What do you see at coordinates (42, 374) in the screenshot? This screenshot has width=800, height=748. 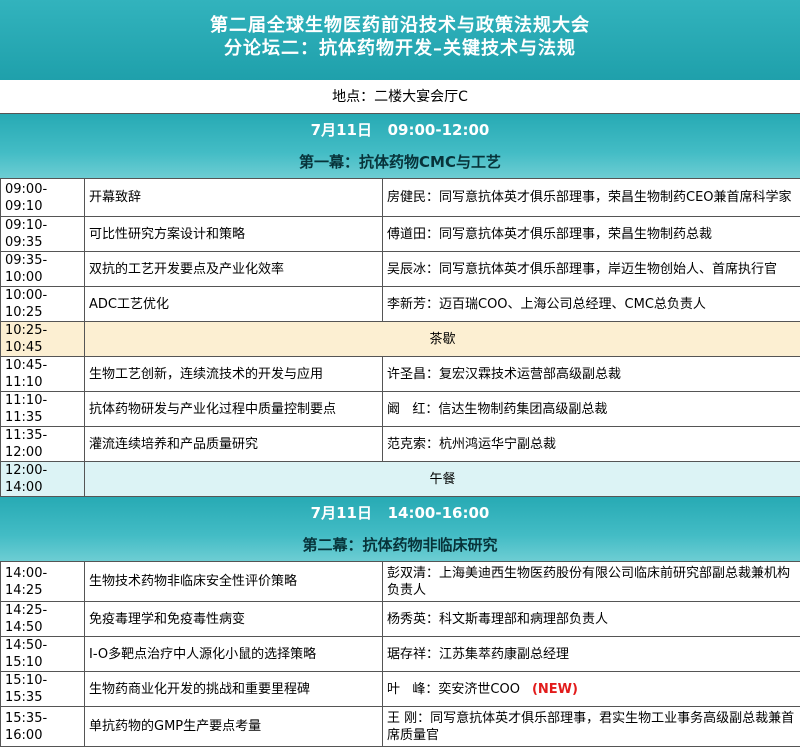 I see `time-cell: 10:45-11:10` at bounding box center [42, 374].